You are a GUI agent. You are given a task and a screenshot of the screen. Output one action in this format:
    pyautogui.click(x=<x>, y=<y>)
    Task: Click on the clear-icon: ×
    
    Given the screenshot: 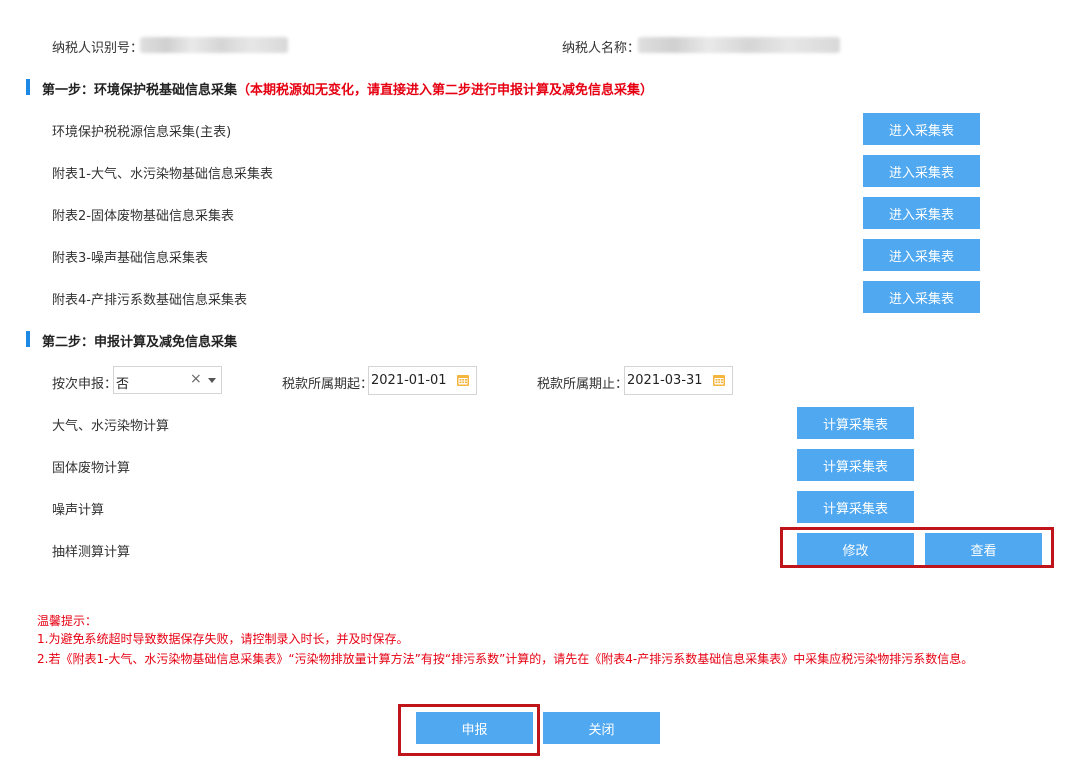 What is the action you would take?
    pyautogui.click(x=196, y=379)
    